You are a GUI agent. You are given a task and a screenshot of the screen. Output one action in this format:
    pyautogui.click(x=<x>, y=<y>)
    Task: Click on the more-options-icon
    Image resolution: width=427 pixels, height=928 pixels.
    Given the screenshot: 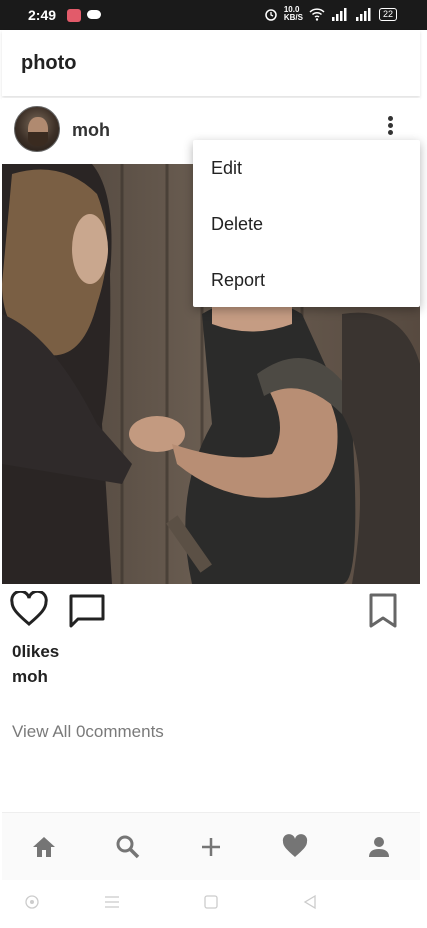 What is the action you would take?
    pyautogui.click(x=390, y=126)
    